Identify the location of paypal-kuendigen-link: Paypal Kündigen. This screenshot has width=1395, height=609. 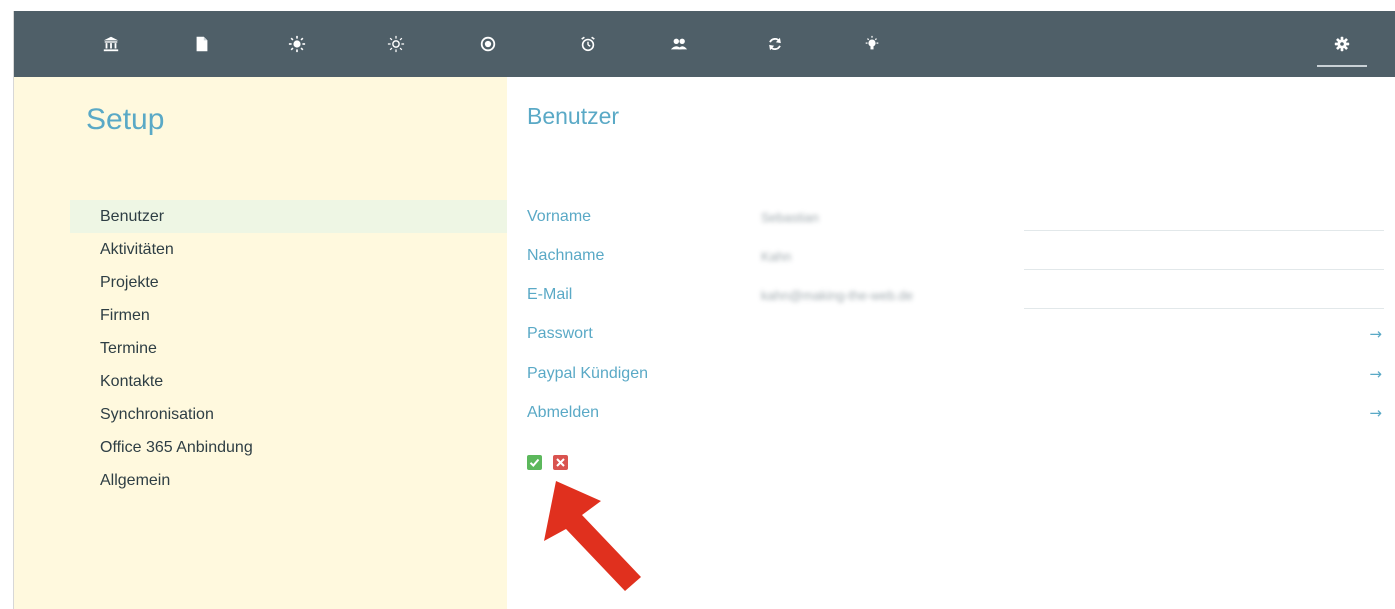
(587, 374).